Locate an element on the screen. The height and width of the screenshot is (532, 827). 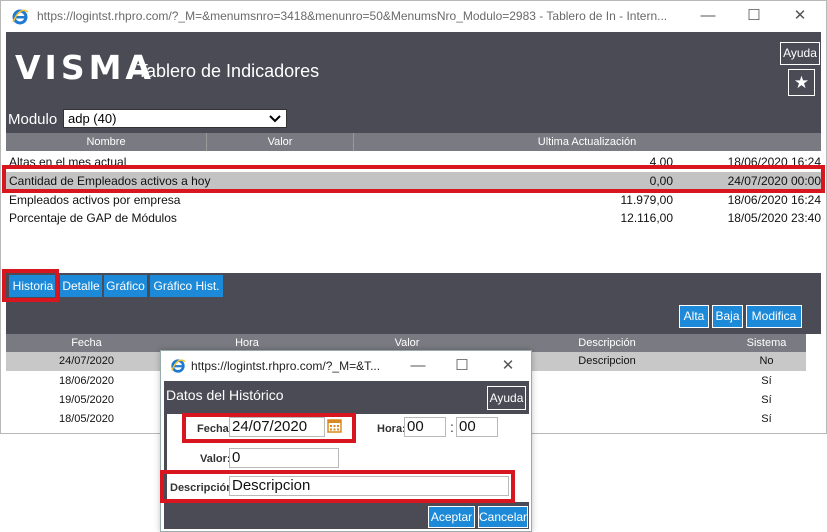
module-label: Modulo is located at coordinates (33, 119).